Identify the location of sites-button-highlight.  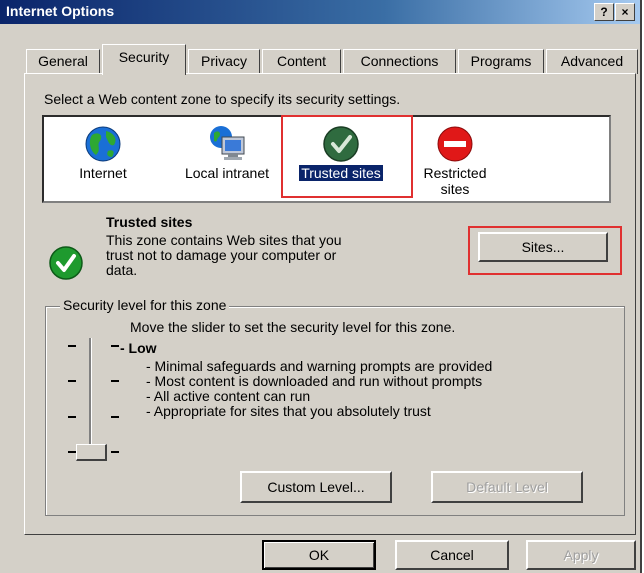
(545, 250).